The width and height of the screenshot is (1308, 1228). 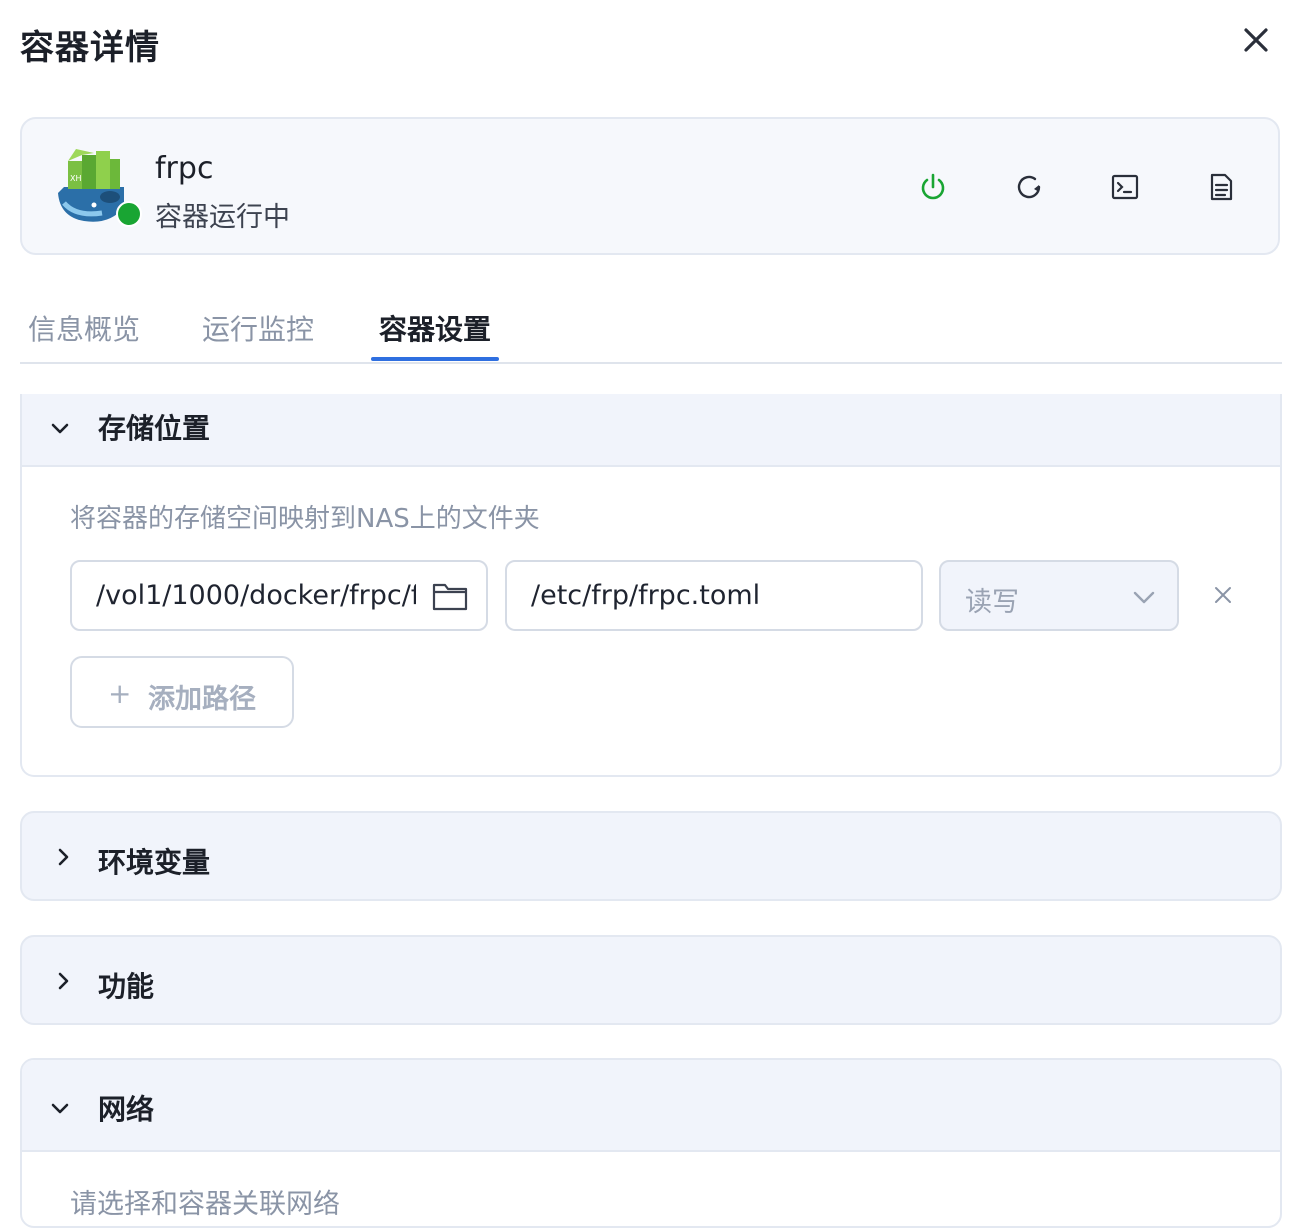 I want to click on container-path-value: /etc/frp/frpc.toml, so click(x=646, y=595).